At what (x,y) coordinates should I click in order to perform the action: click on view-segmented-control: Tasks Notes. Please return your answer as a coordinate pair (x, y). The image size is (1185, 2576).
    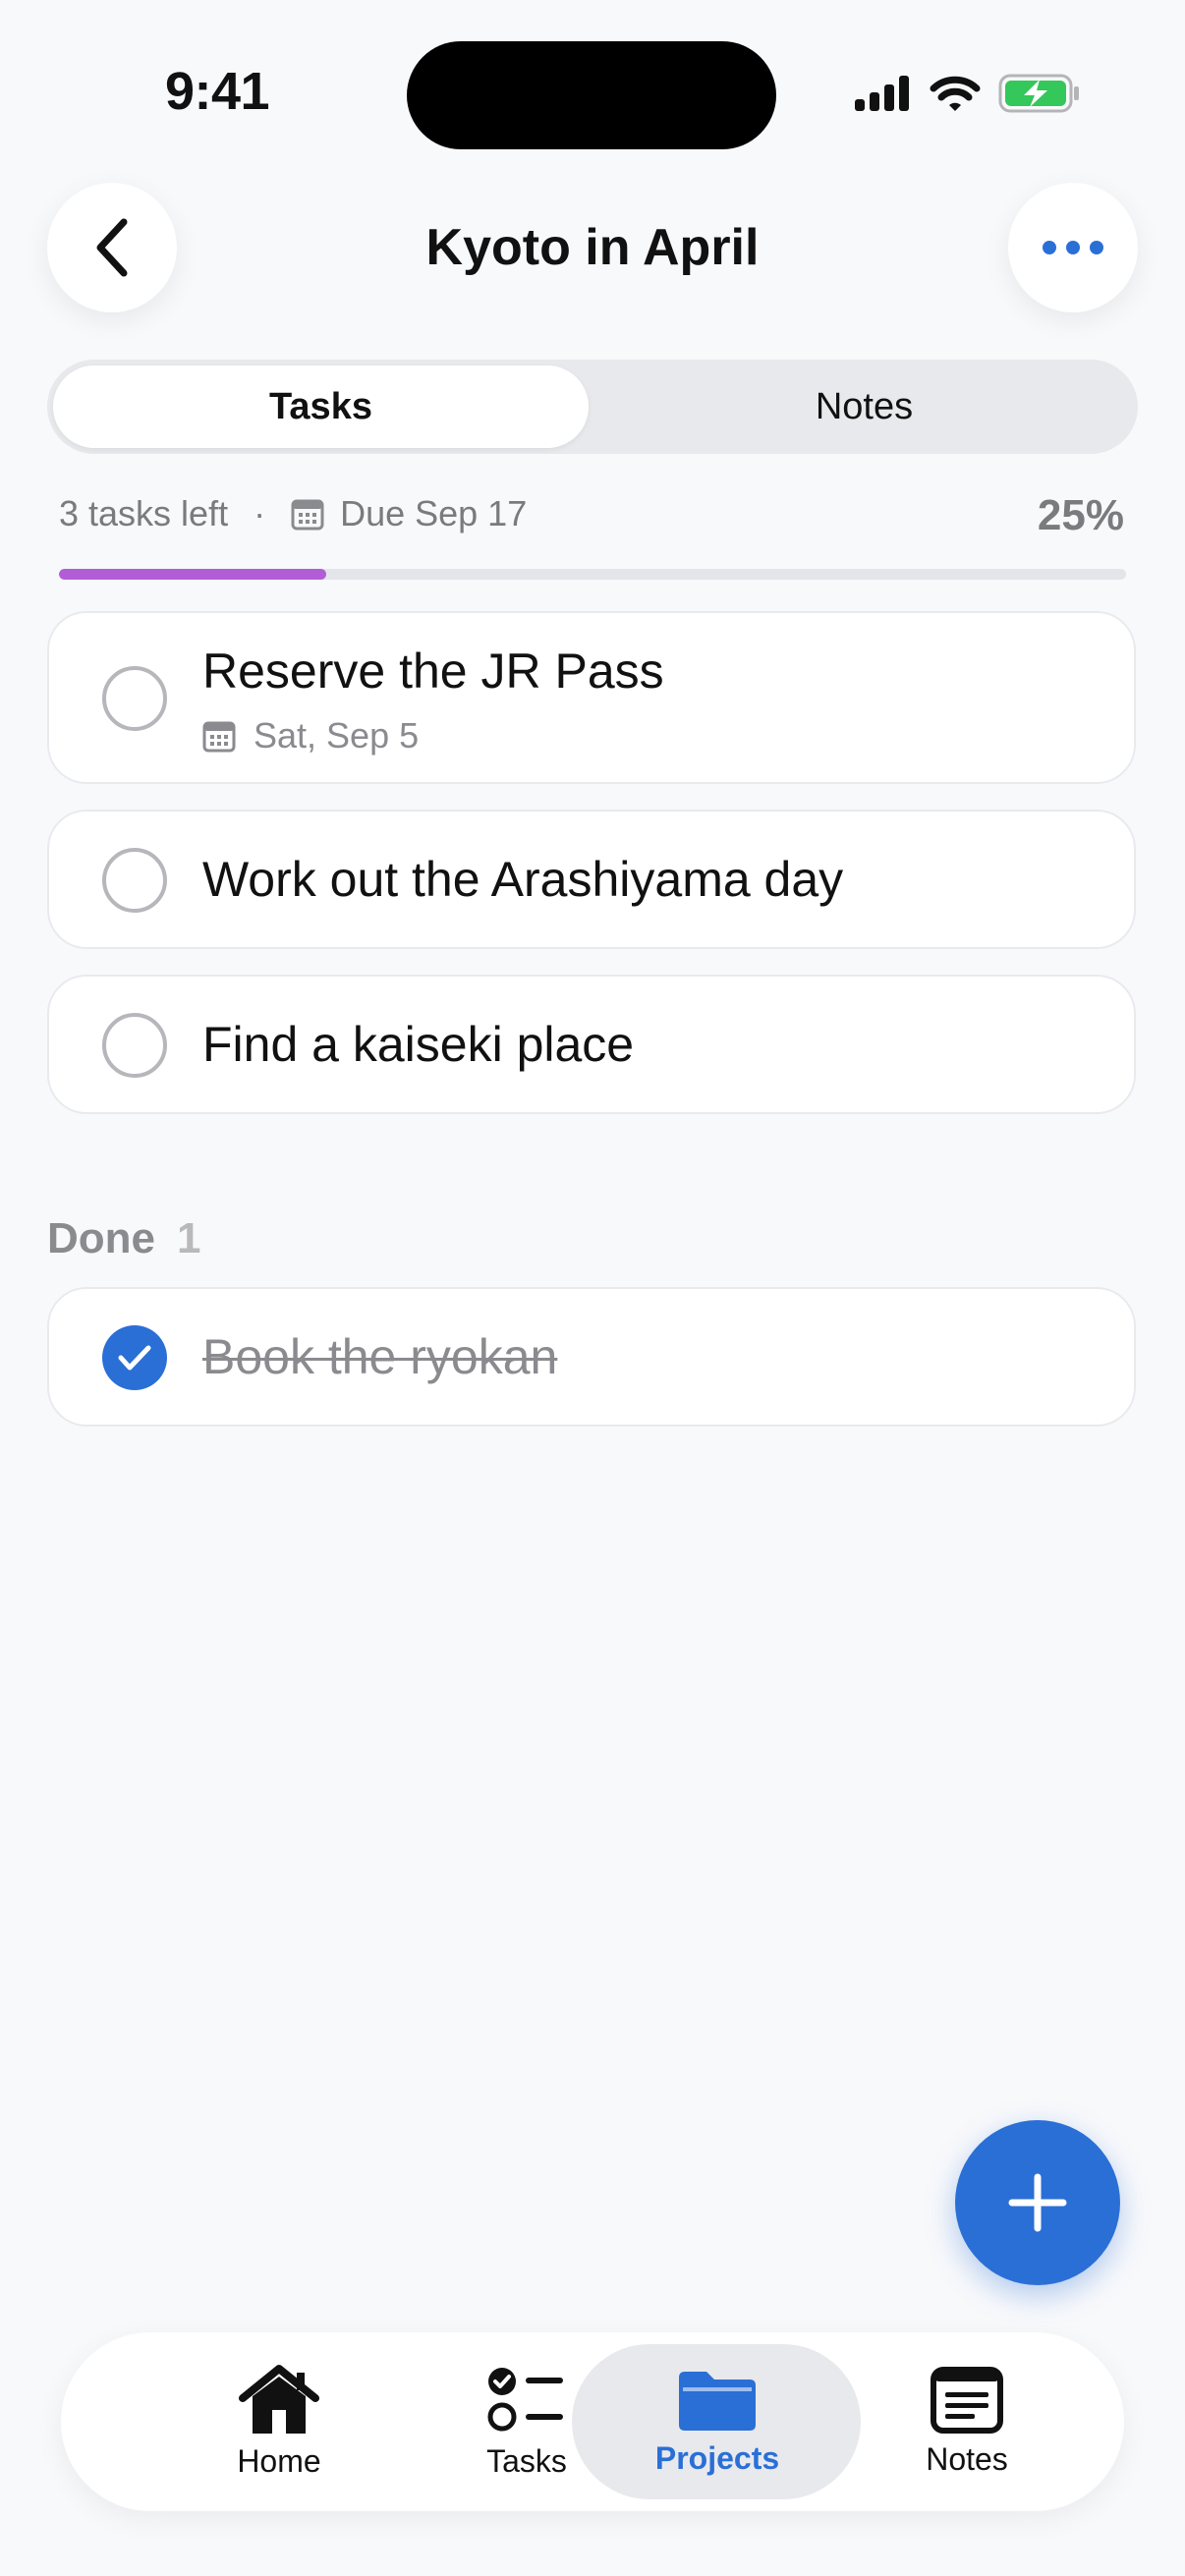
    Looking at the image, I should click on (592, 407).